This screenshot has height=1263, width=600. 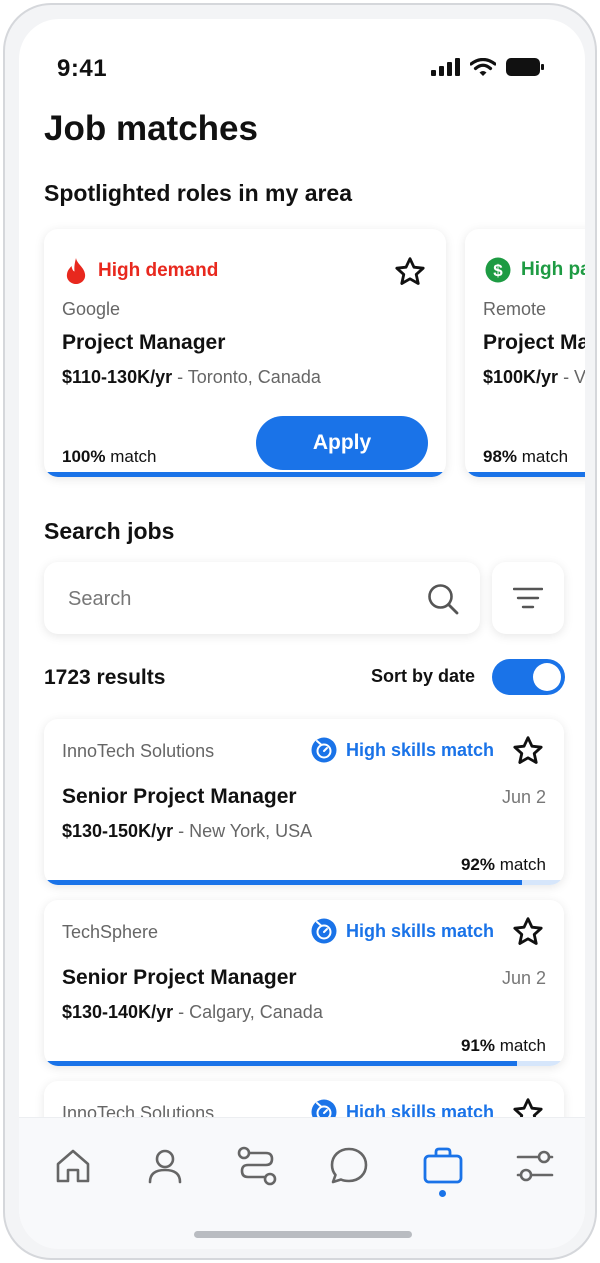 I want to click on sort-by-date-toggle, so click(x=528, y=677).